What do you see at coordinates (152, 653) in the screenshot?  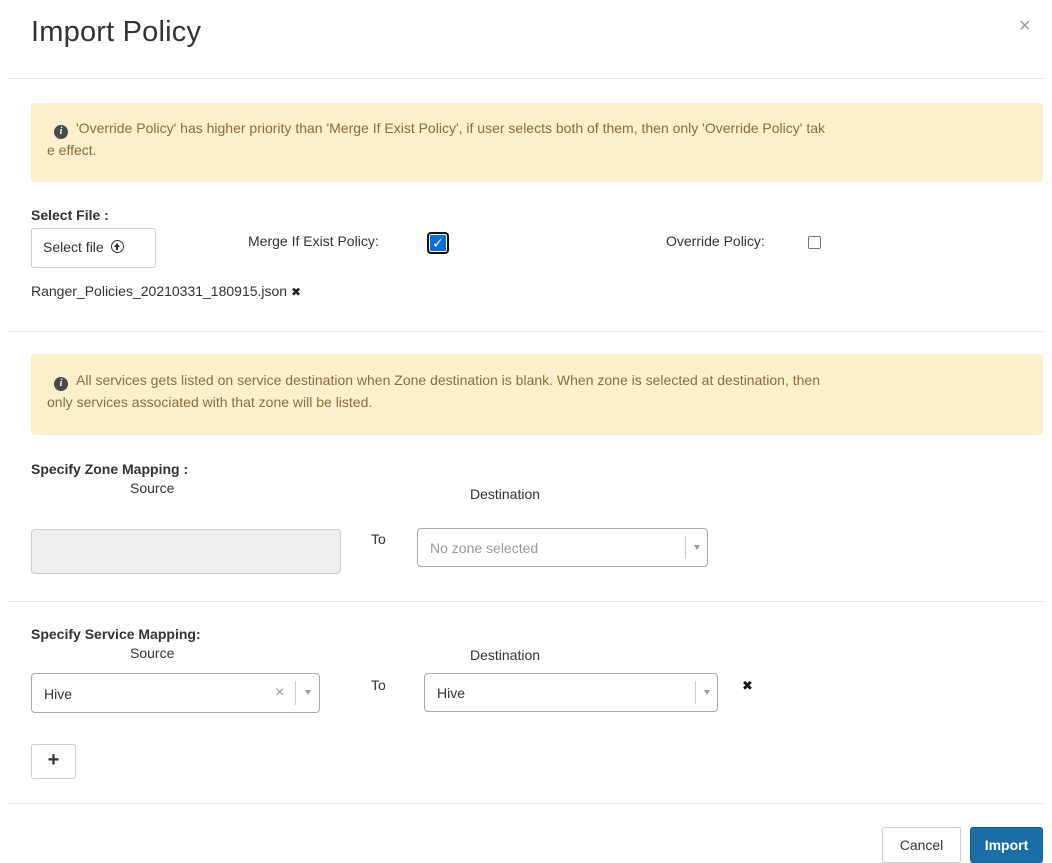 I see `service-source-header: Source` at bounding box center [152, 653].